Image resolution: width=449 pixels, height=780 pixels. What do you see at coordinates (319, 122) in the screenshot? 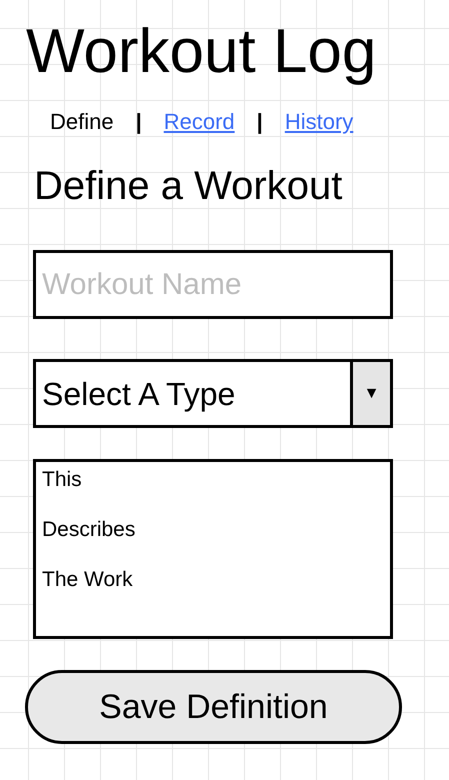
I see `nav-tab: History` at bounding box center [319, 122].